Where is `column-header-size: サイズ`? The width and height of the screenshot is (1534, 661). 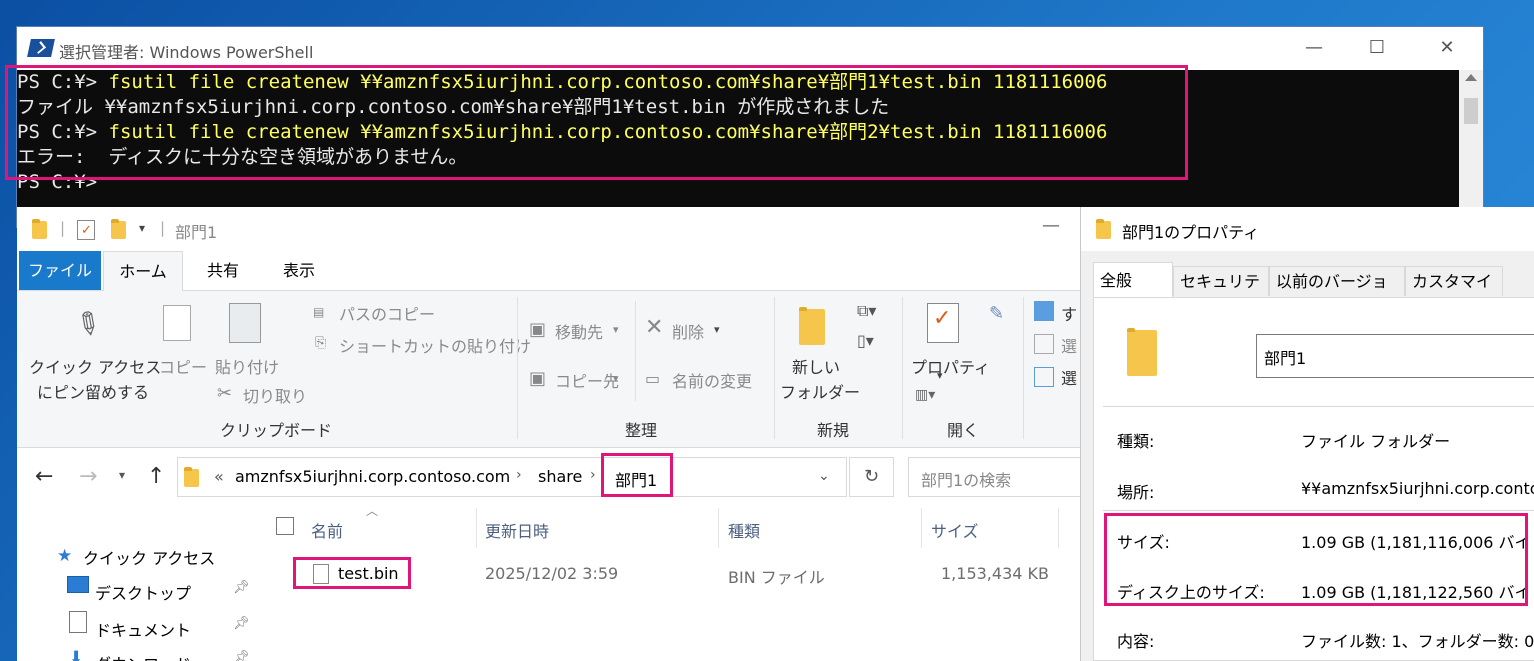 column-header-size: サイズ is located at coordinates (955, 530).